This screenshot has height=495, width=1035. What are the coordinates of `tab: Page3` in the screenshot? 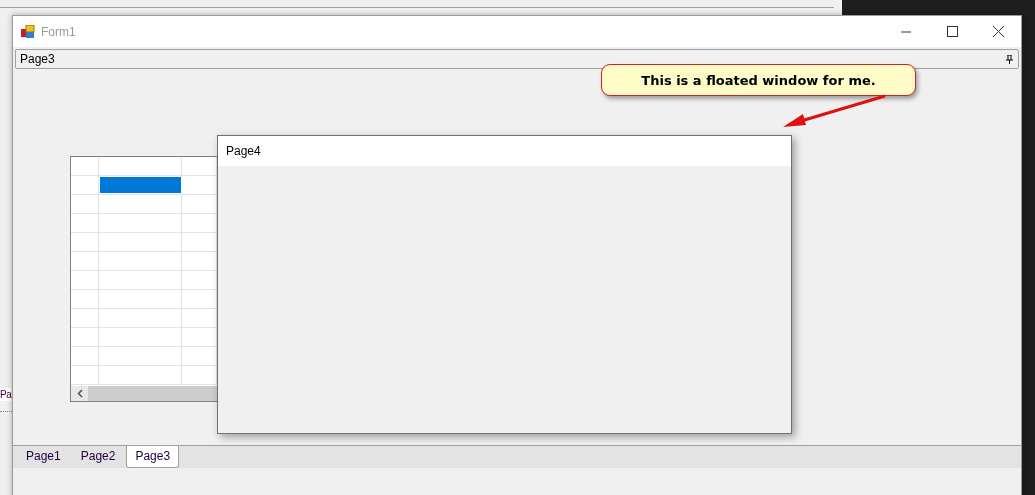 It's located at (153, 457).